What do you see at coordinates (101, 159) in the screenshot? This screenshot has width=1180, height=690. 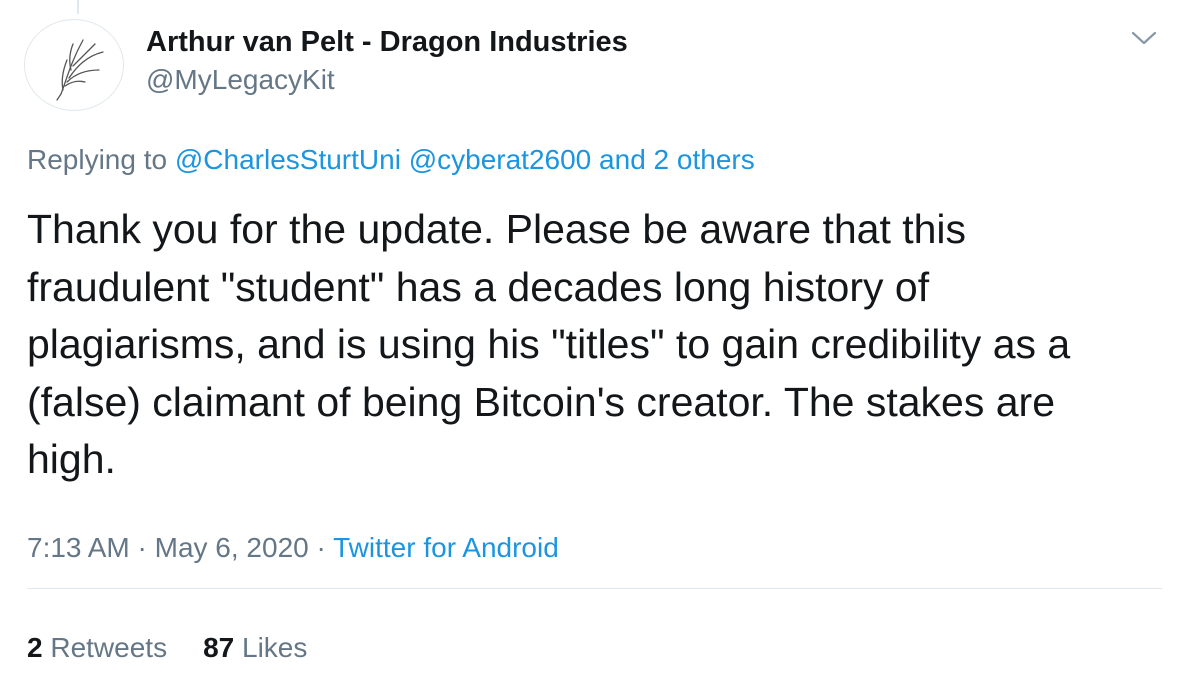 I see `replying-to-label: Replying to` at bounding box center [101, 159].